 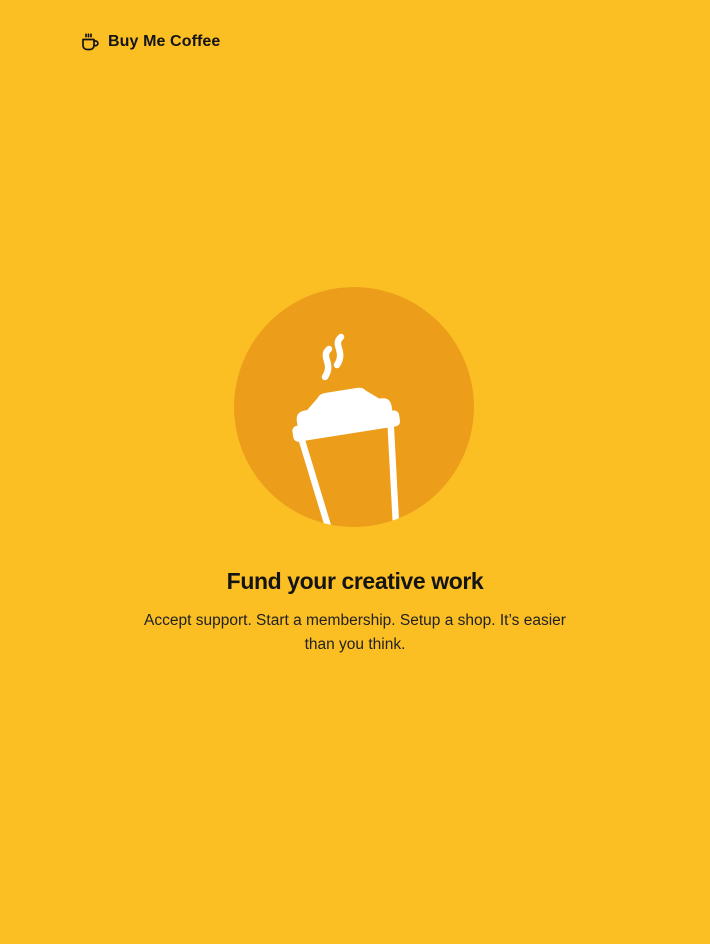 I want to click on takeaway-coffee-cup-icon, so click(x=354, y=407).